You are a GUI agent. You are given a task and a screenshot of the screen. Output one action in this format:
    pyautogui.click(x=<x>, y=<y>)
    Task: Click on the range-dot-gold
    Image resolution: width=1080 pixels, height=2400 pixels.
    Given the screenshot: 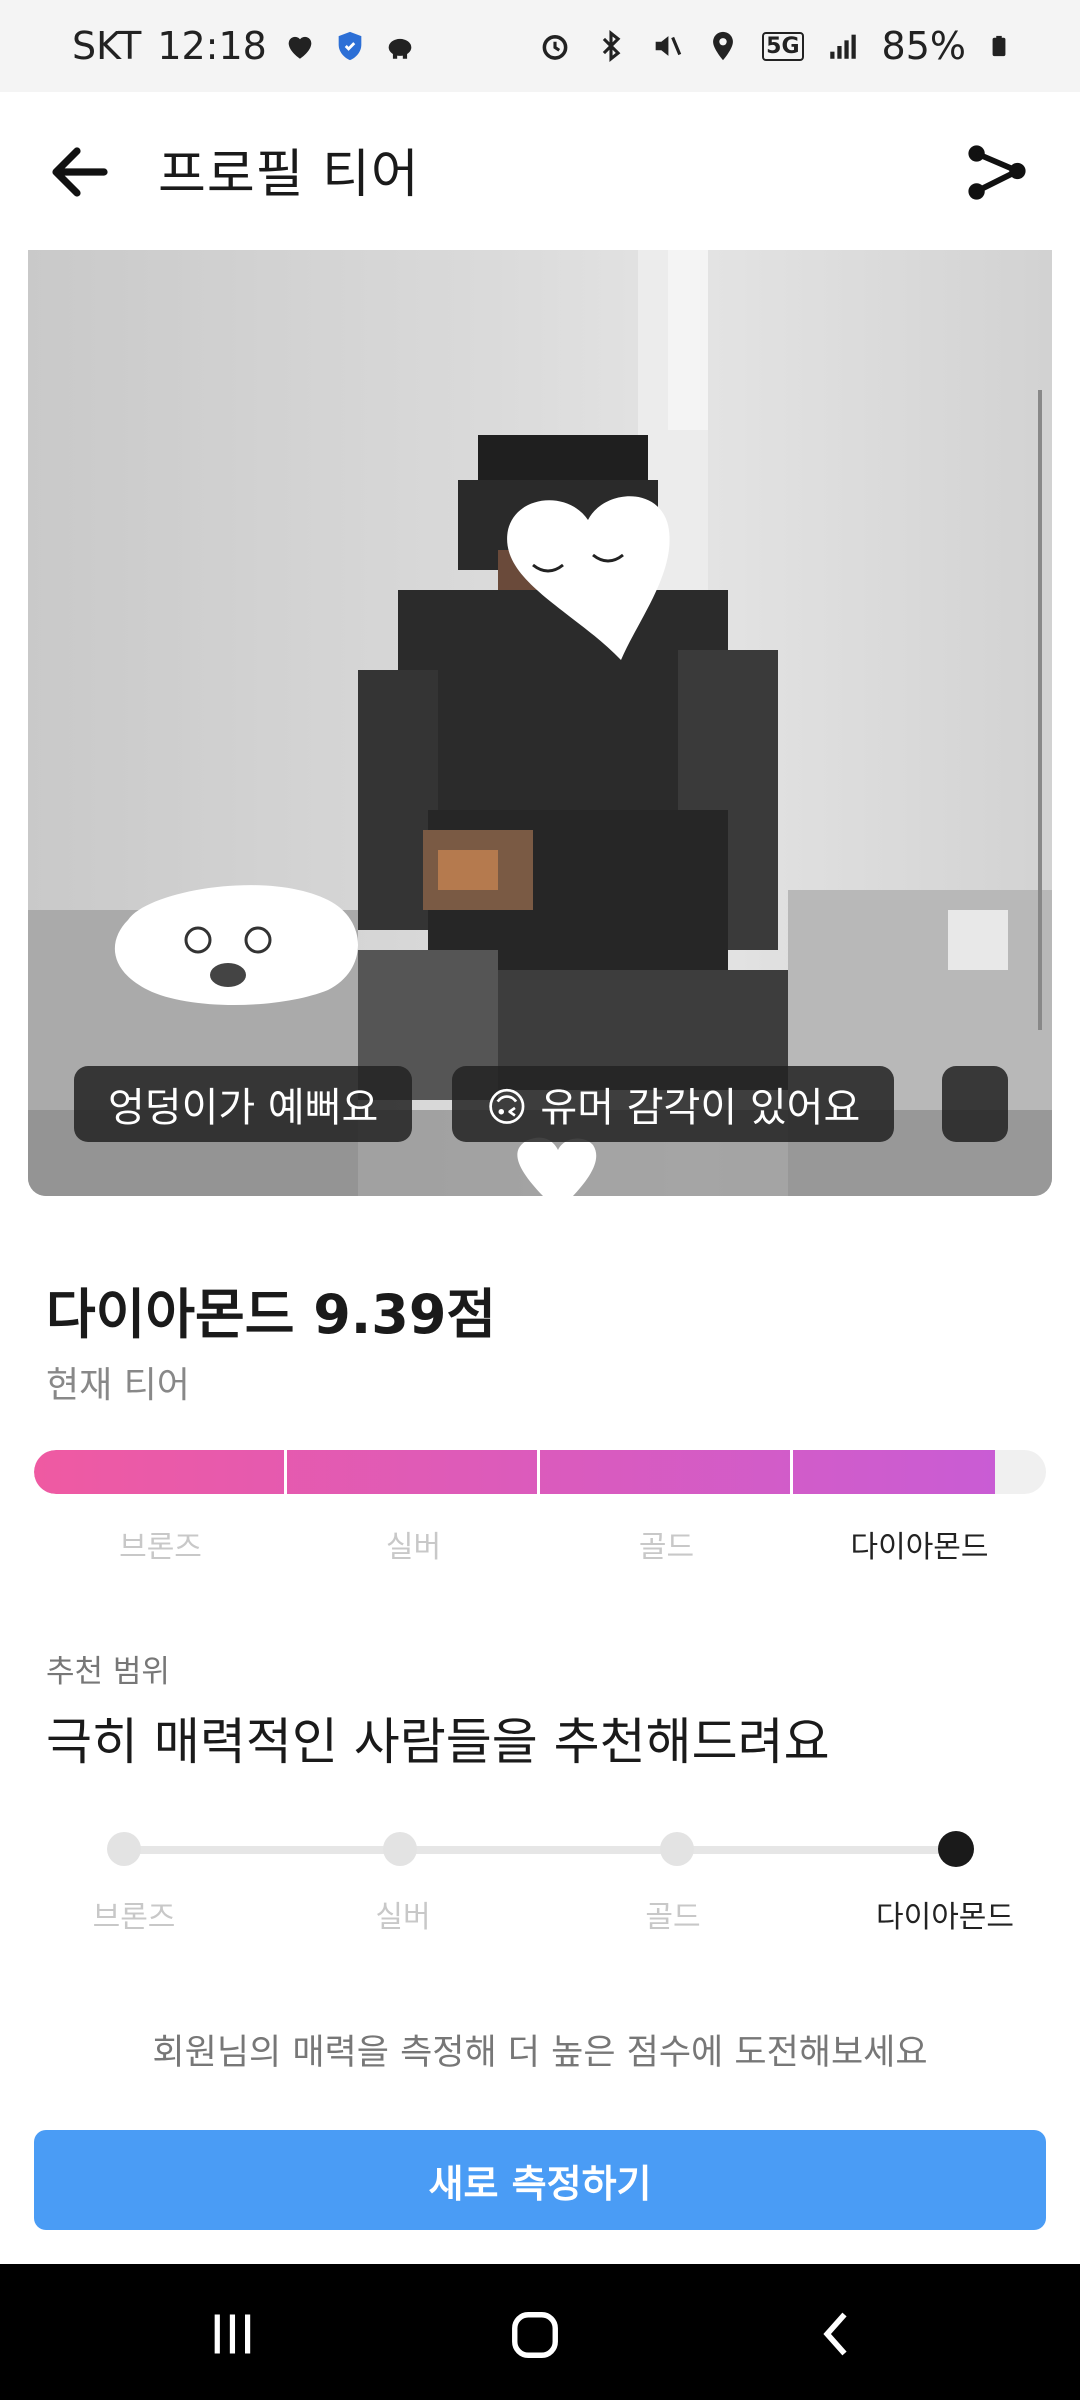 What is the action you would take?
    pyautogui.click(x=677, y=1849)
    